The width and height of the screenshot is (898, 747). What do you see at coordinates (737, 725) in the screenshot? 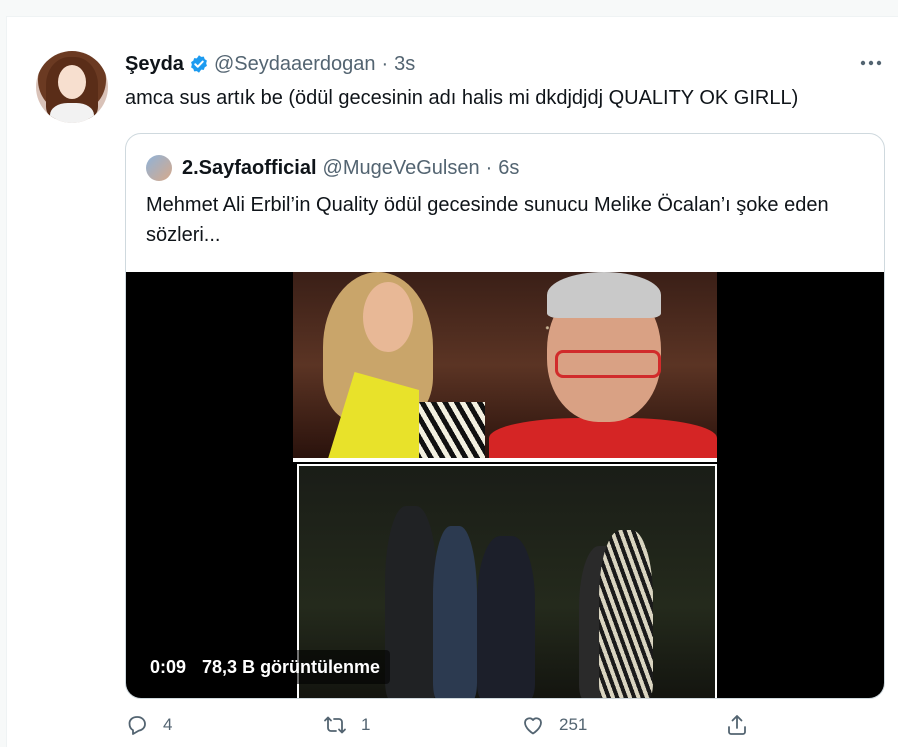
I see `share-icon` at bounding box center [737, 725].